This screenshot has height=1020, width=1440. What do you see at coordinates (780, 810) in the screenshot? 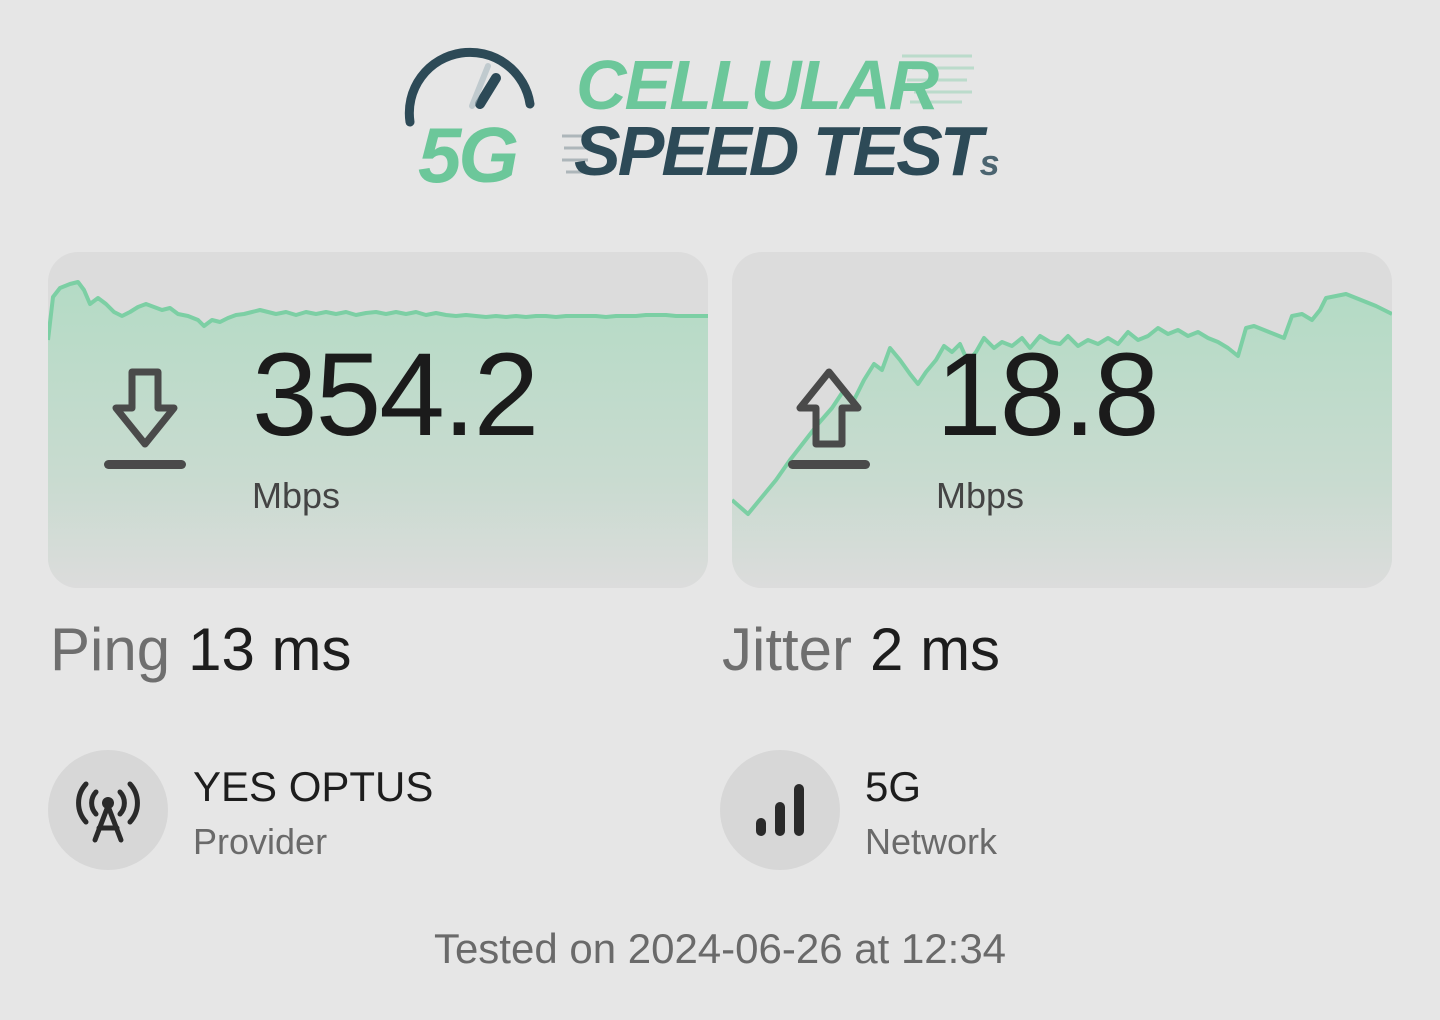
I see `signal-bars-icon` at bounding box center [780, 810].